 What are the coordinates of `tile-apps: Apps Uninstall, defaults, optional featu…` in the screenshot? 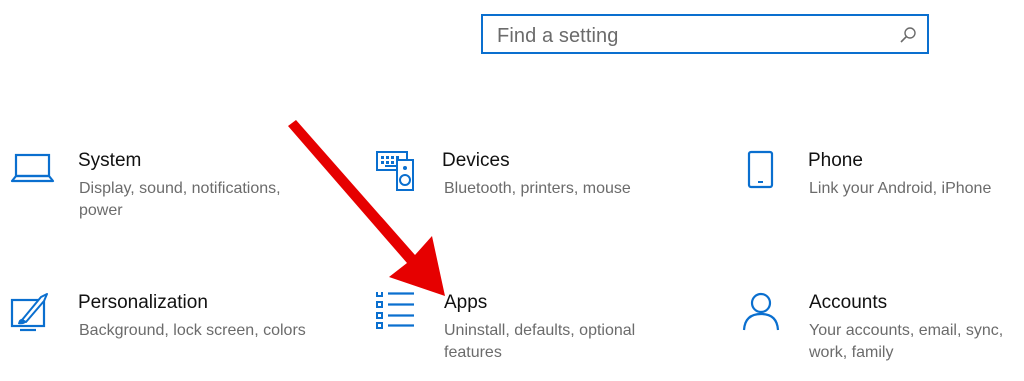 It's located at (525, 336).